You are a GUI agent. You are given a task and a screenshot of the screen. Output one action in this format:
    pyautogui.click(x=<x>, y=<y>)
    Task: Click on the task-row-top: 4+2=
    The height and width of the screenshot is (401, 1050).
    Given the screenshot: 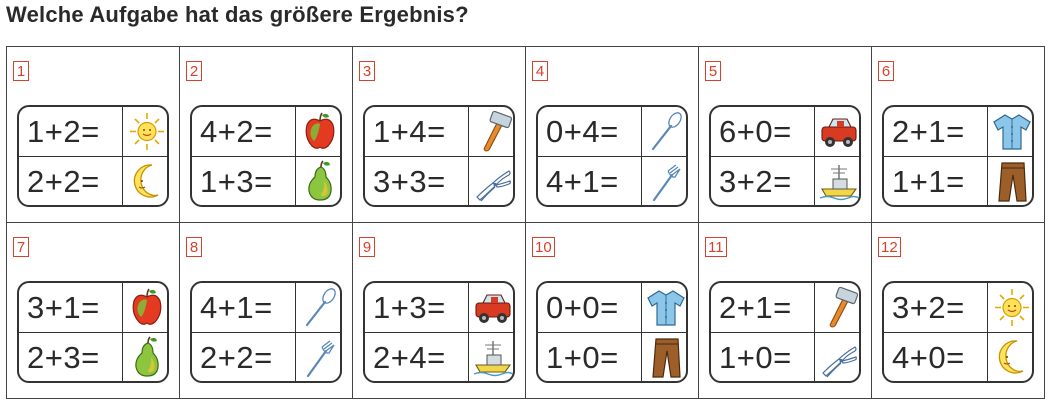 What is the action you would take?
    pyautogui.click(x=266, y=132)
    